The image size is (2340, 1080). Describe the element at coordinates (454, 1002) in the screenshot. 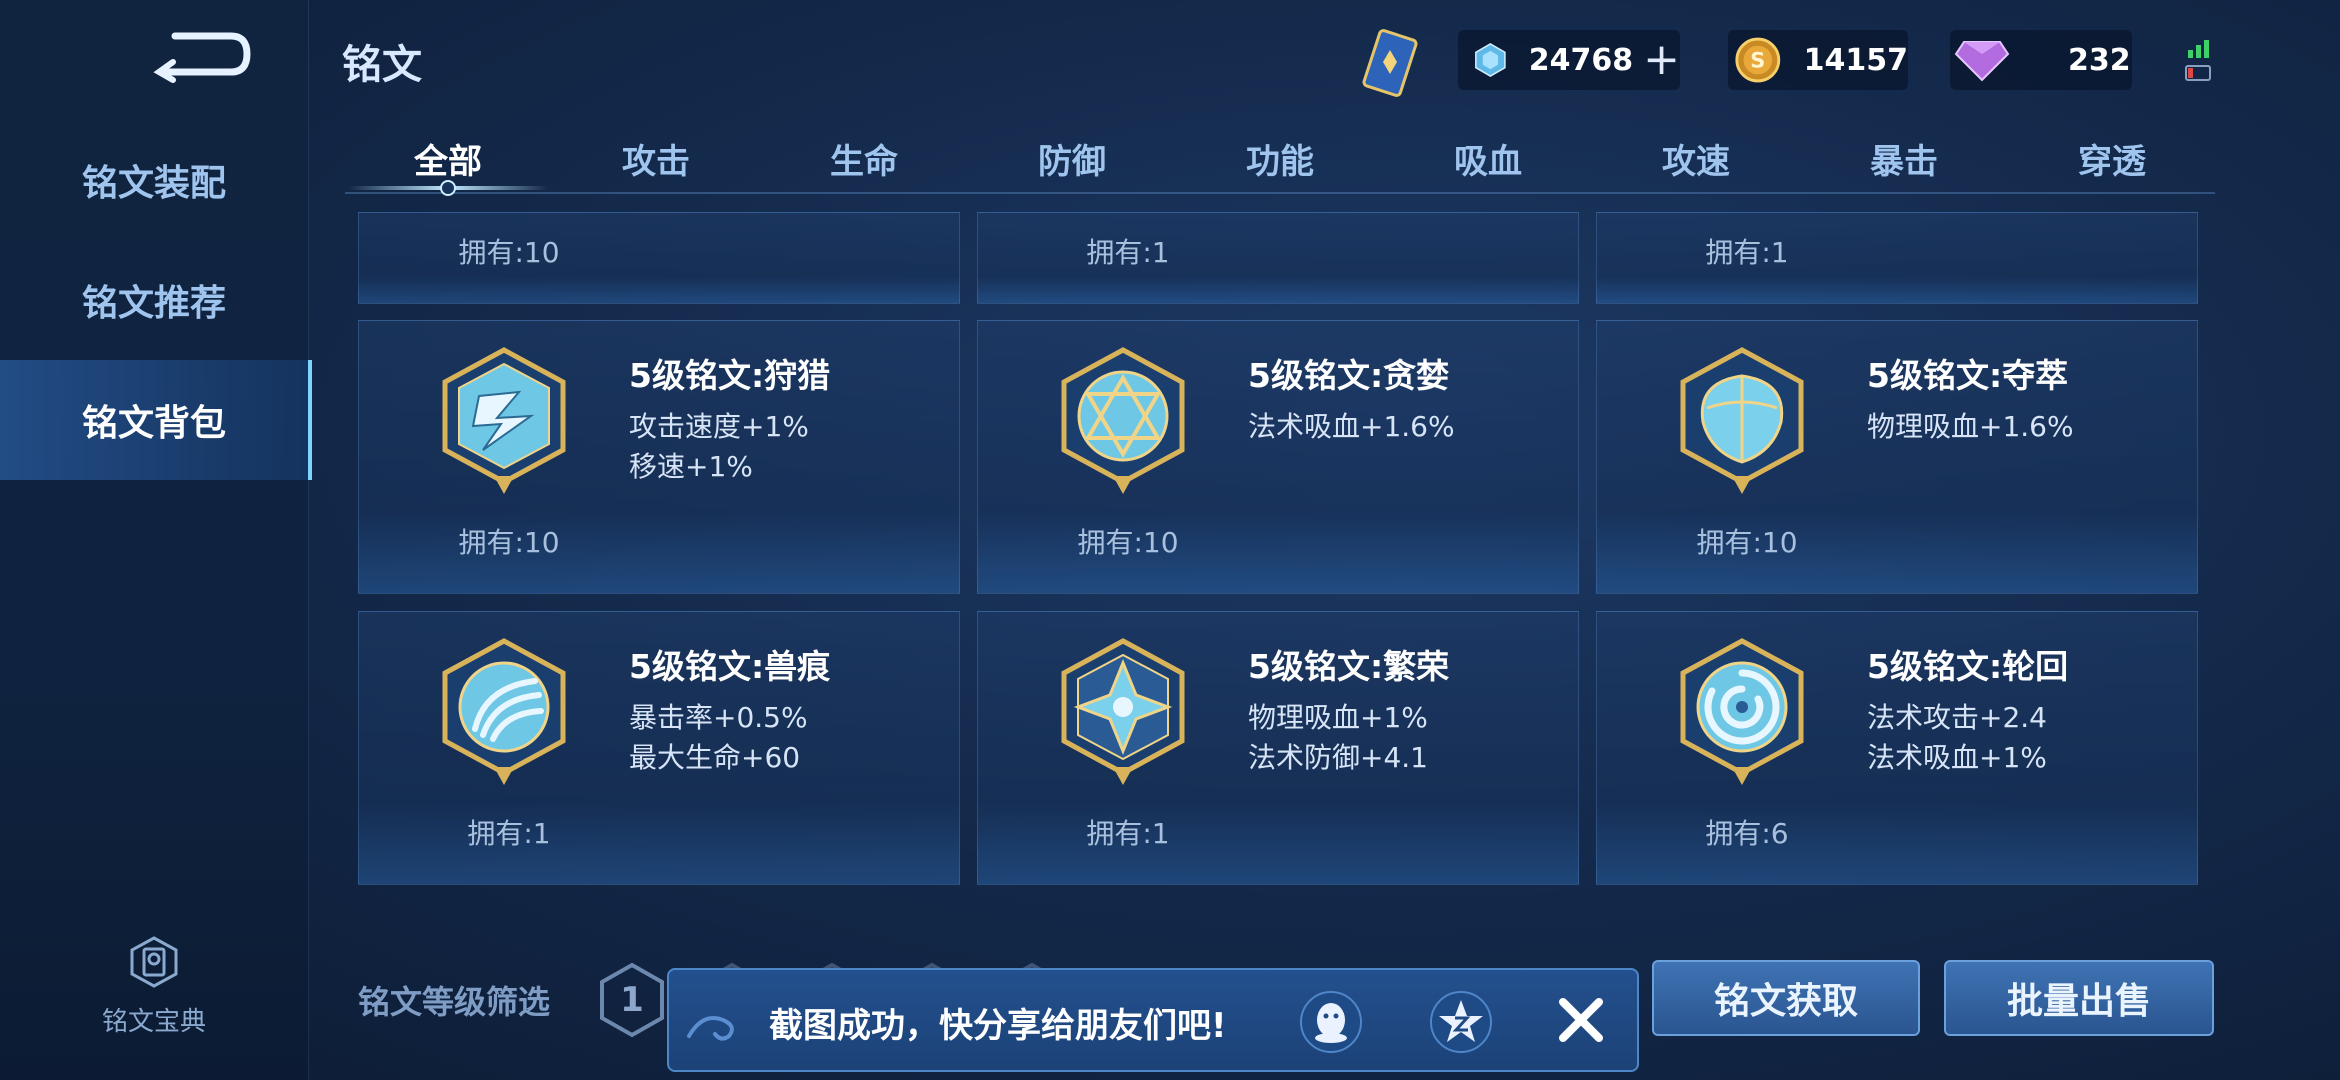

I see `level-filter-label: 铭文等级筛选` at that location.